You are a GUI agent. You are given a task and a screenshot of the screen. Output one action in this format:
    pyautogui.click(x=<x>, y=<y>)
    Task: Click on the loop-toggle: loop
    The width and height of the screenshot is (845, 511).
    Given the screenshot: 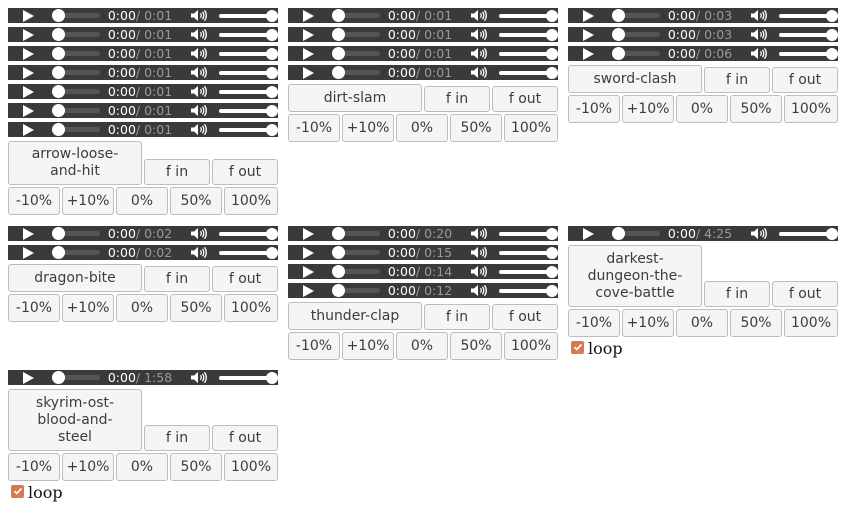 What is the action you would take?
    pyautogui.click(x=144, y=492)
    